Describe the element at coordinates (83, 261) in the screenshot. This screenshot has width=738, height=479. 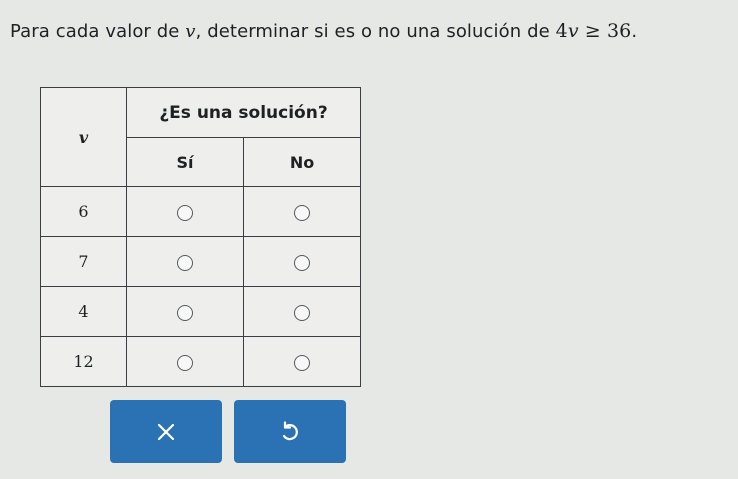
I see `row-value: 7` at that location.